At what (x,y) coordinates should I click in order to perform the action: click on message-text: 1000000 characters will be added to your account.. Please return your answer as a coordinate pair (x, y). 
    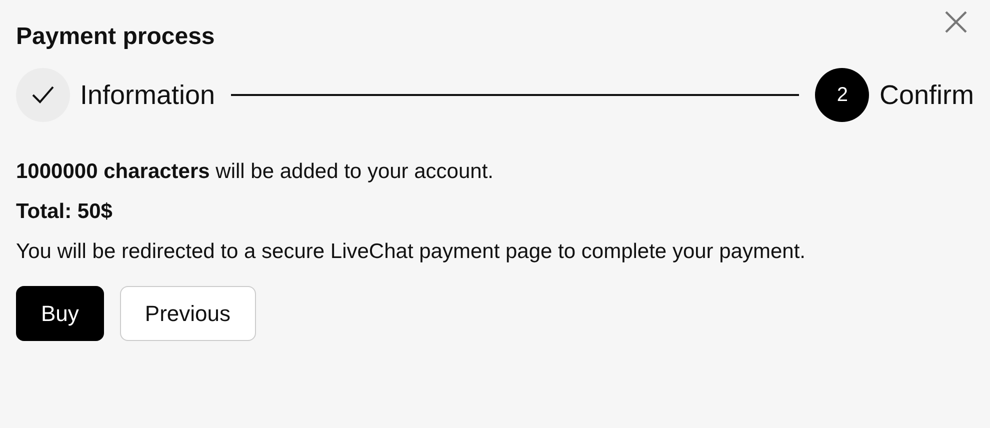
    Looking at the image, I should click on (255, 172).